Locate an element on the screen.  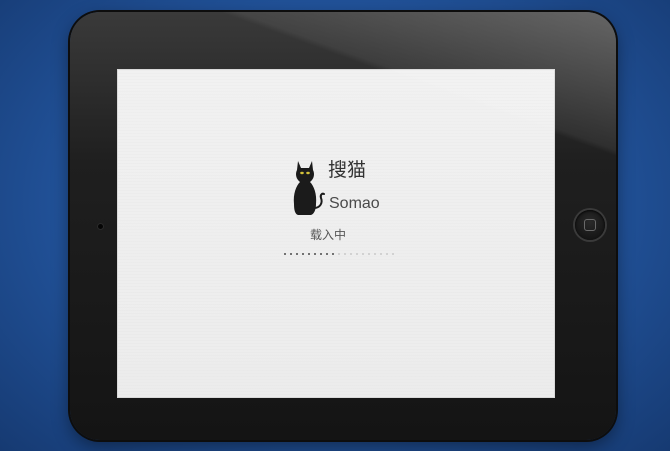
home-button-icon is located at coordinates (590, 225).